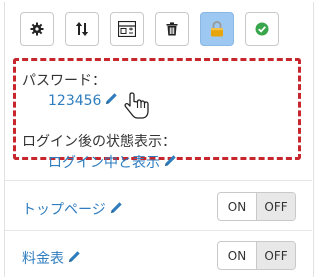 Image resolution: width=320 pixels, height=277 pixels. What do you see at coordinates (237, 255) in the screenshot?
I see `price-list-on-button: ON` at bounding box center [237, 255].